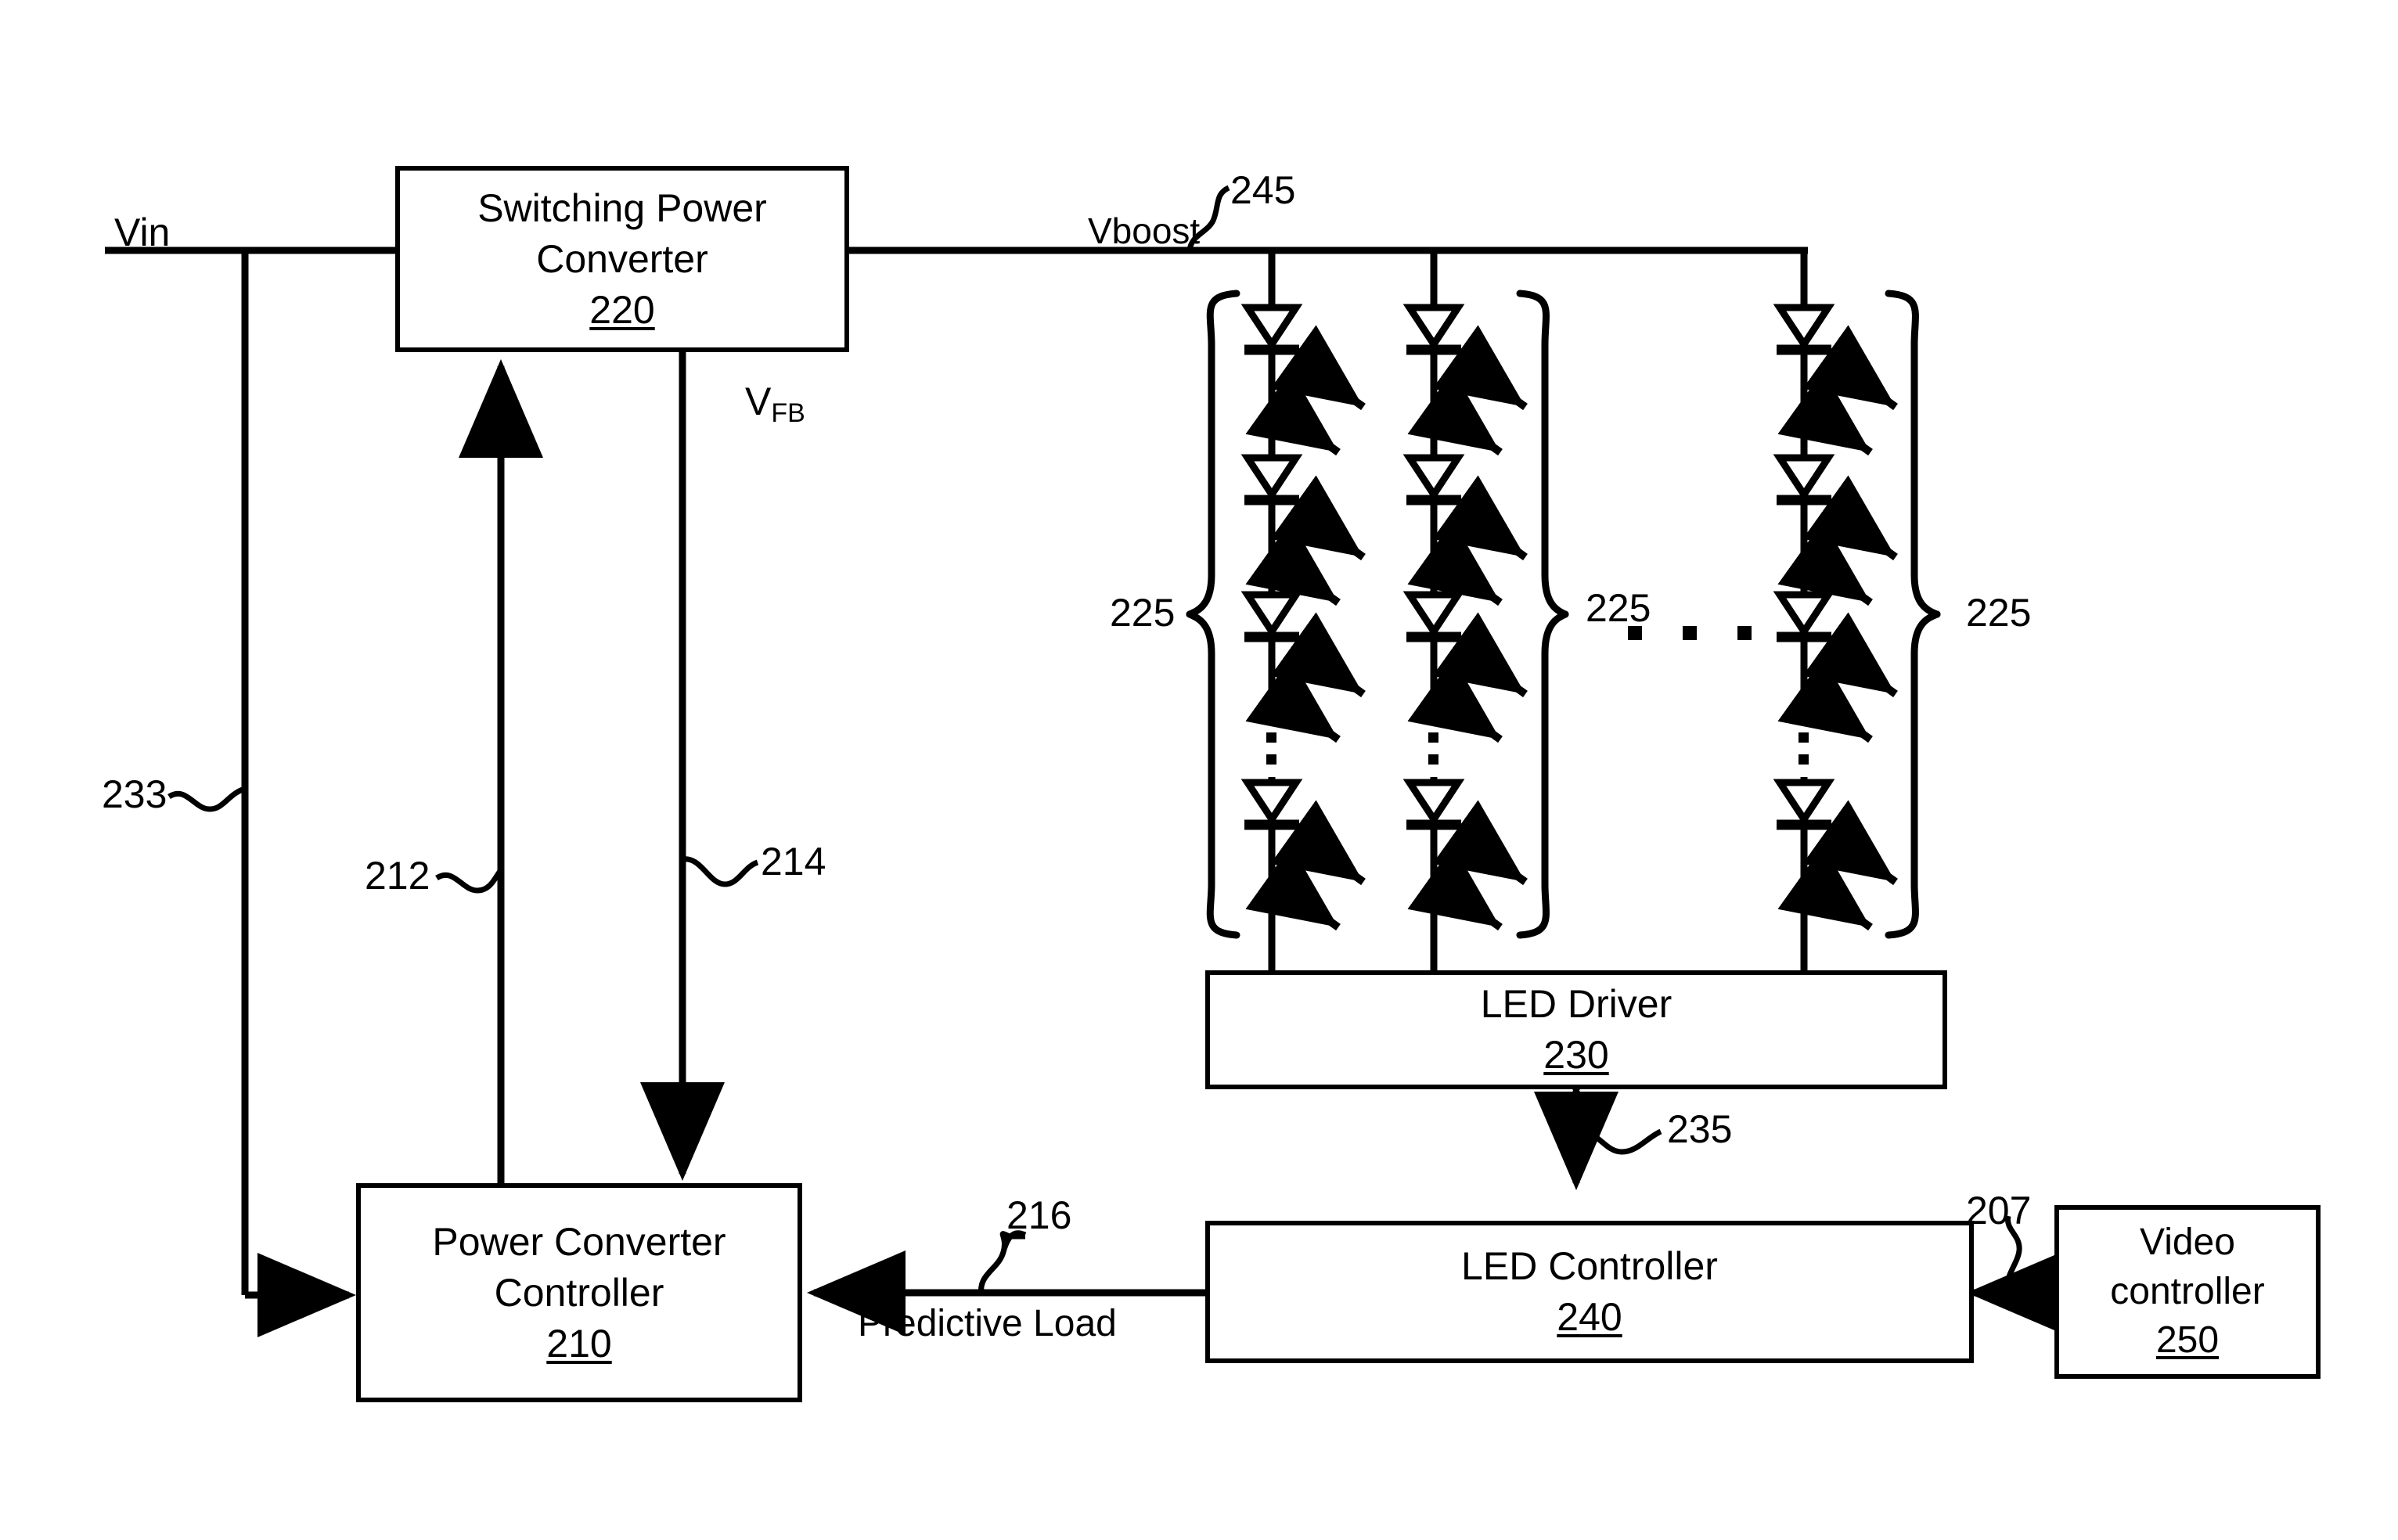  Describe the element at coordinates (1576, 1004) in the screenshot. I see `led-driver-line1: LED Driver` at that location.